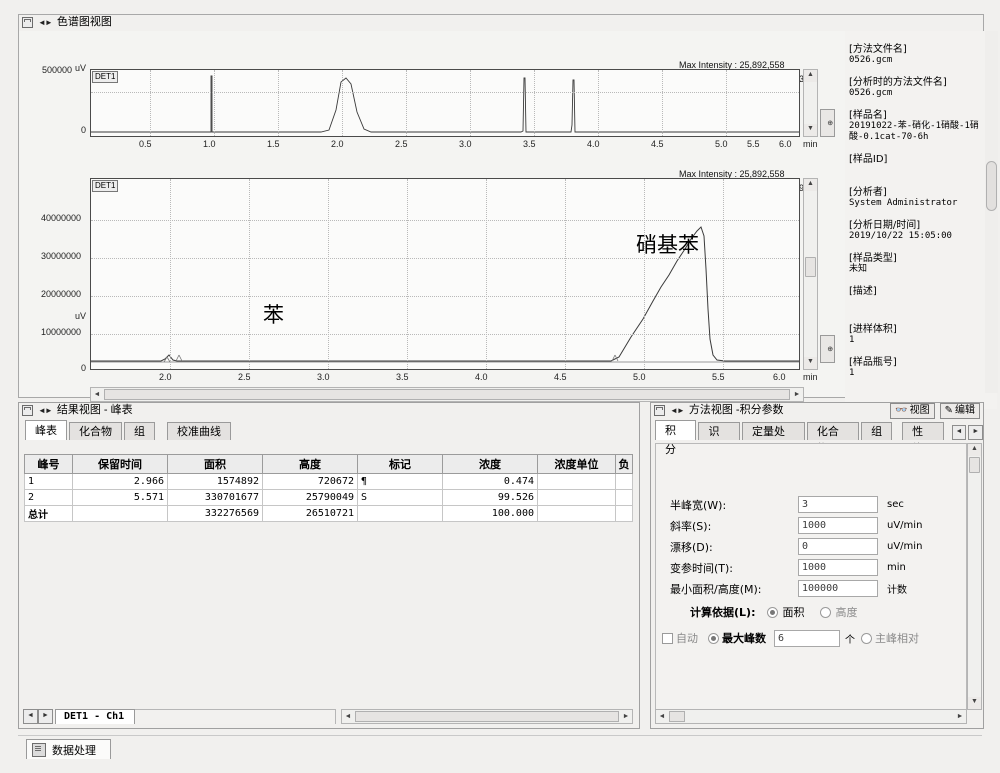 Image resolution: width=1000 pixels, height=773 pixels. Describe the element at coordinates (657, 144) in the screenshot. I see `top-xtick-8: 4.5` at that location.